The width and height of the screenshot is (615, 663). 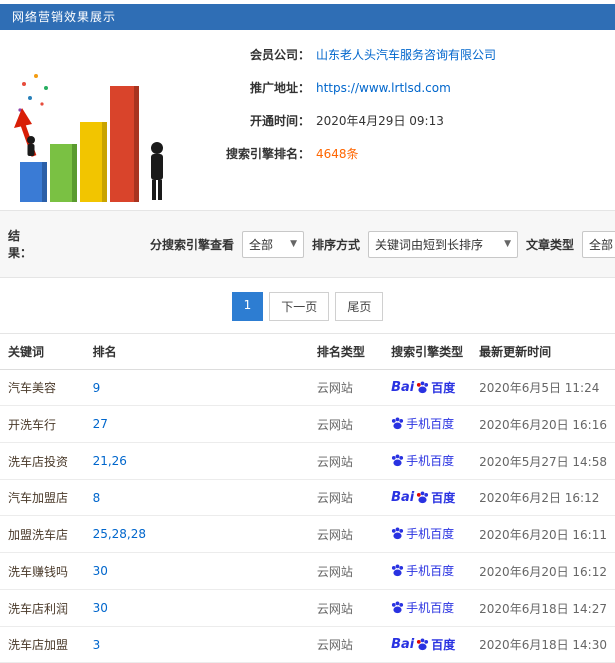 What do you see at coordinates (383, 88) in the screenshot?
I see `promotion-url-link: https://www.lrtlsd.com` at bounding box center [383, 88].